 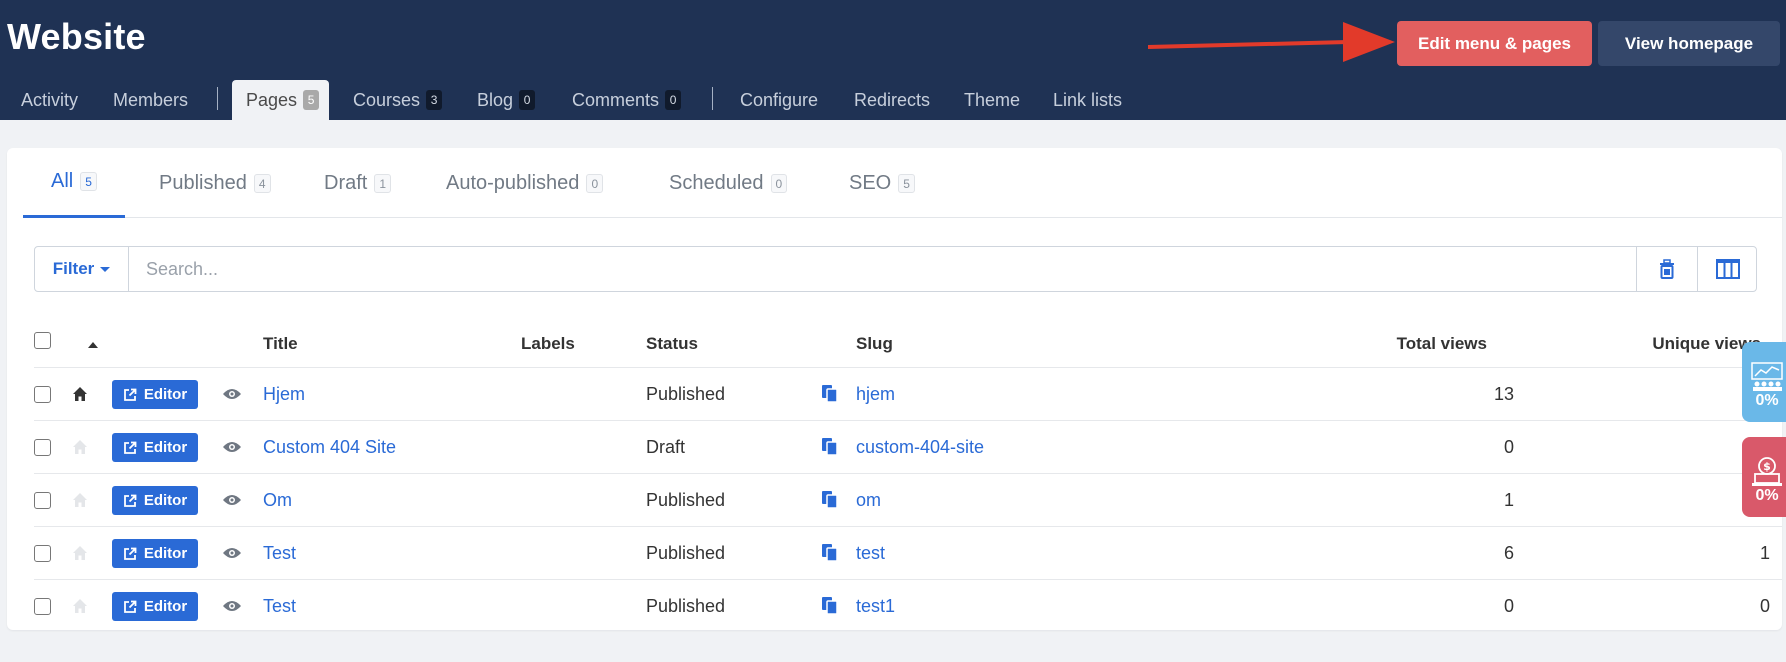 I want to click on trash-button, so click(x=1666, y=269).